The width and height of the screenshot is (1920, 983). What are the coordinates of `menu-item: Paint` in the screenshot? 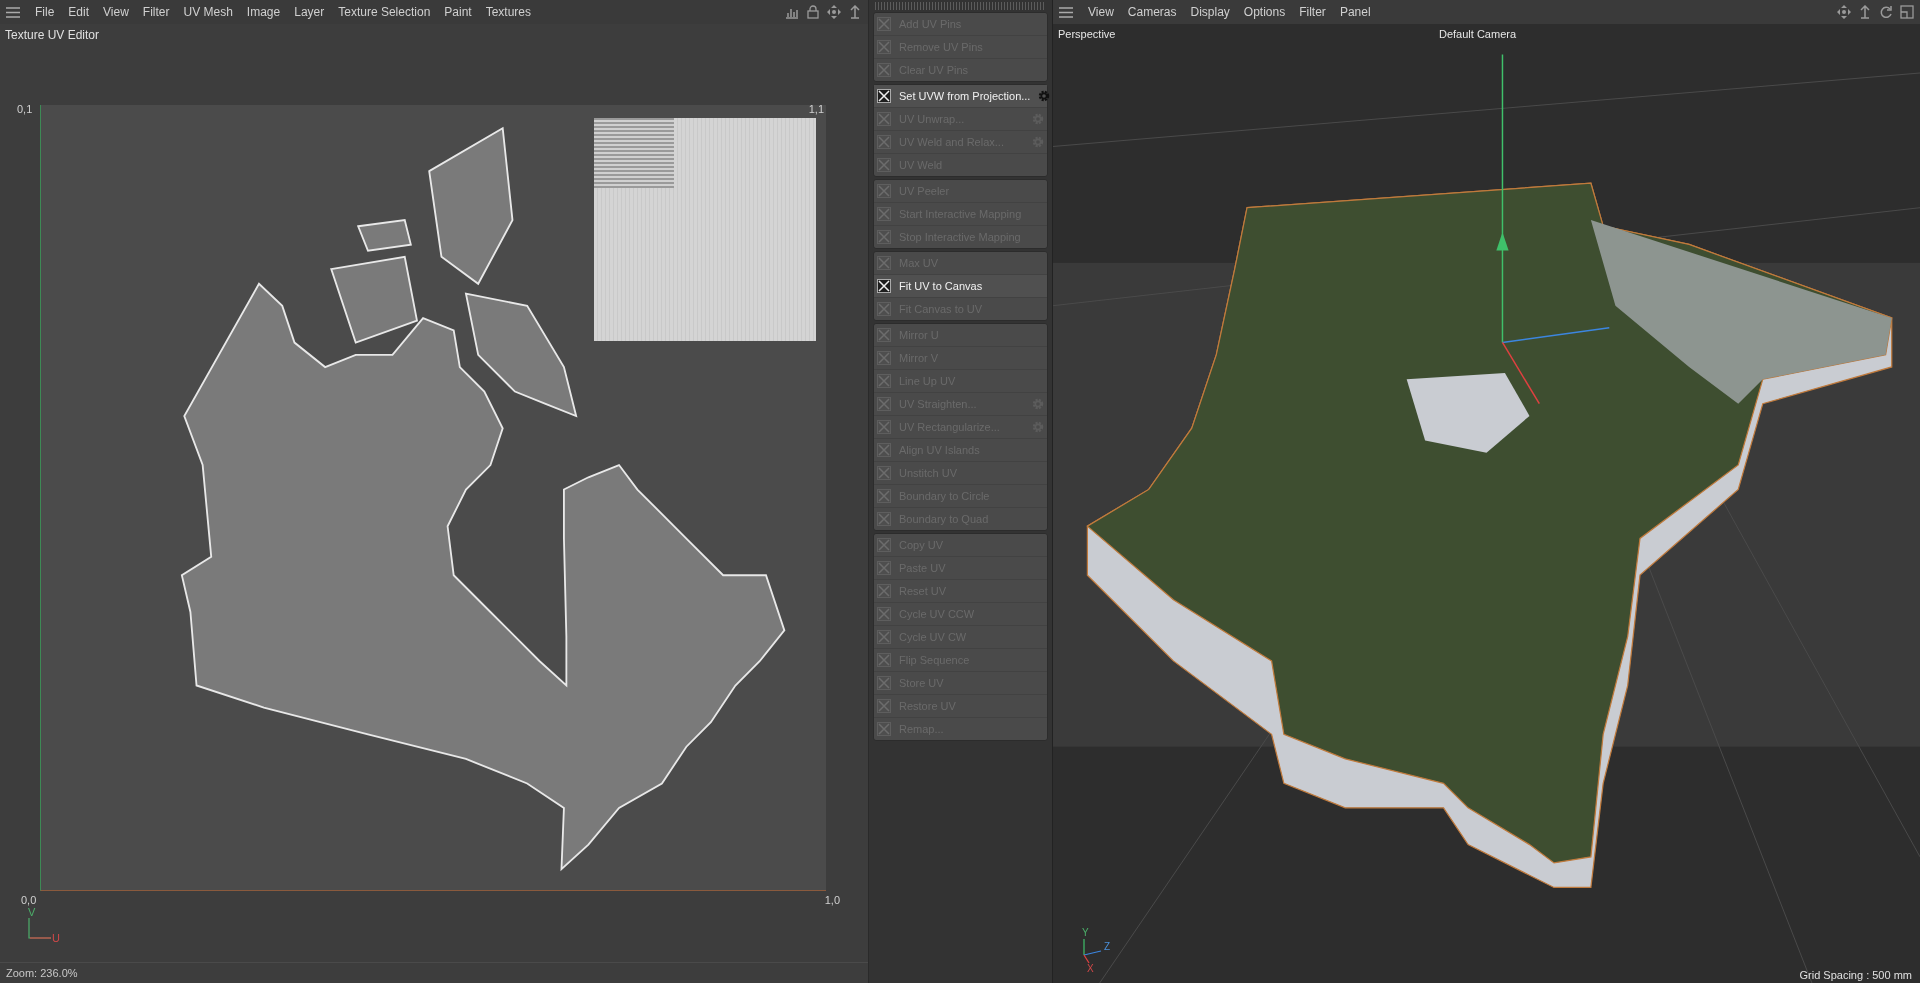 It's located at (458, 12).